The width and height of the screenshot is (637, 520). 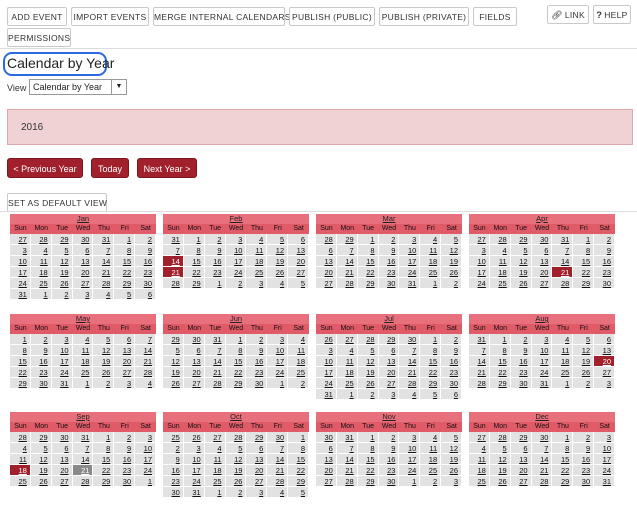 I want to click on day-cell: 25, so click(x=41, y=283).